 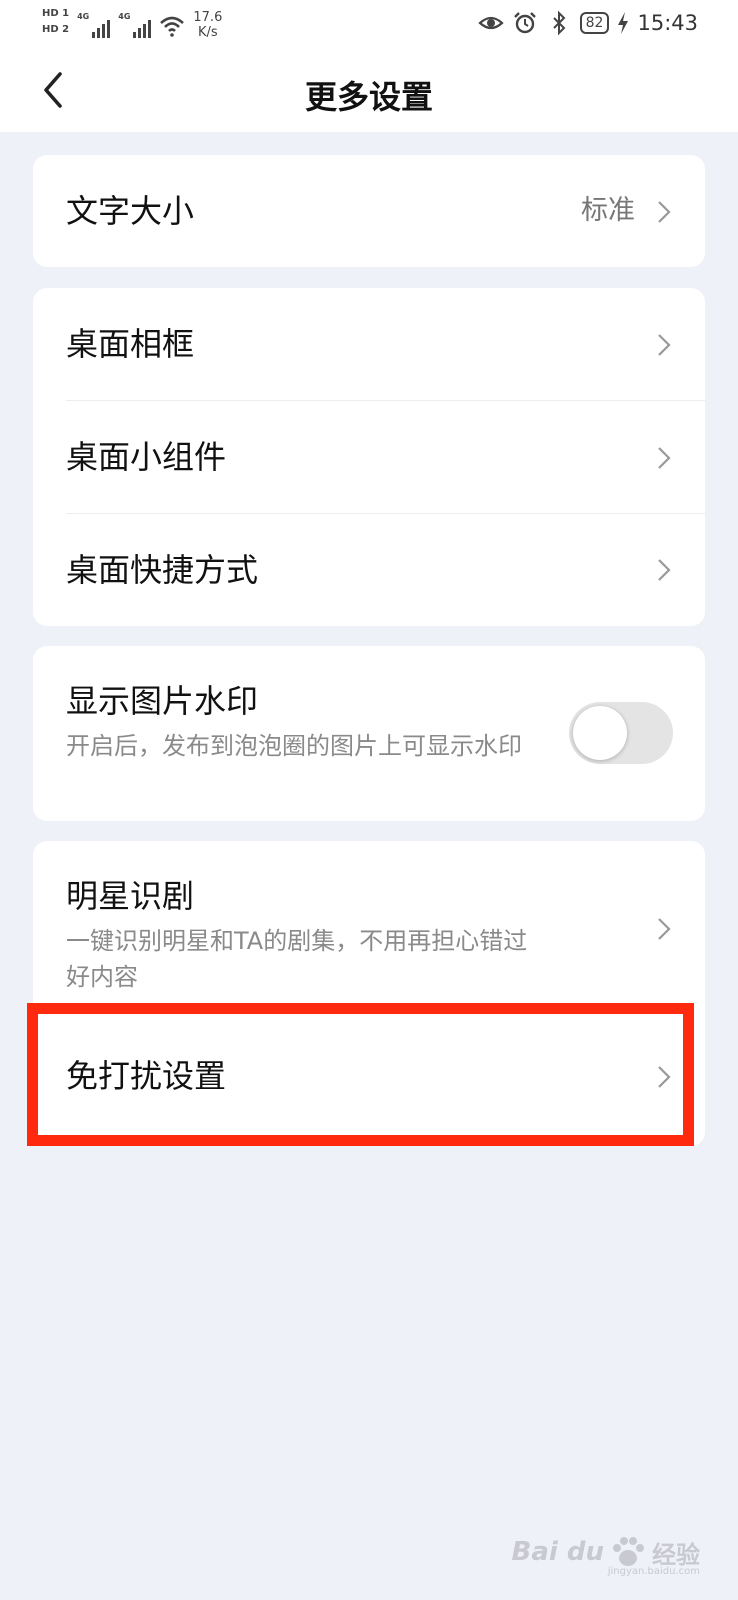 I want to click on text-size-row: 文字大小 标准, so click(x=369, y=211).